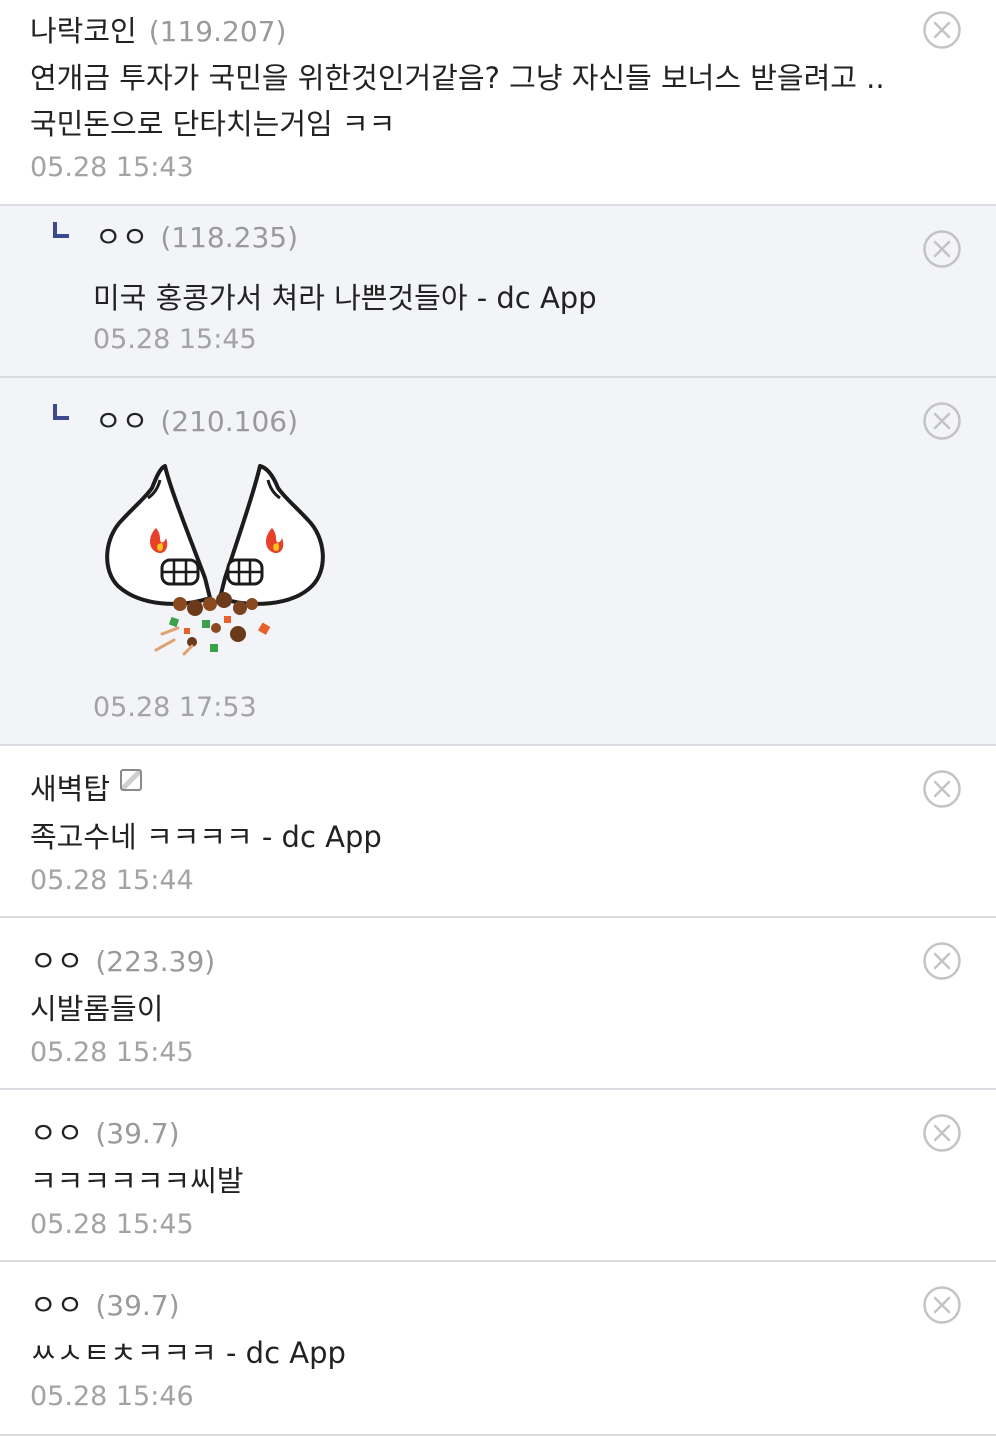 The height and width of the screenshot is (1440, 996). I want to click on comment-header: 나락코인 (119.207), so click(158, 28).